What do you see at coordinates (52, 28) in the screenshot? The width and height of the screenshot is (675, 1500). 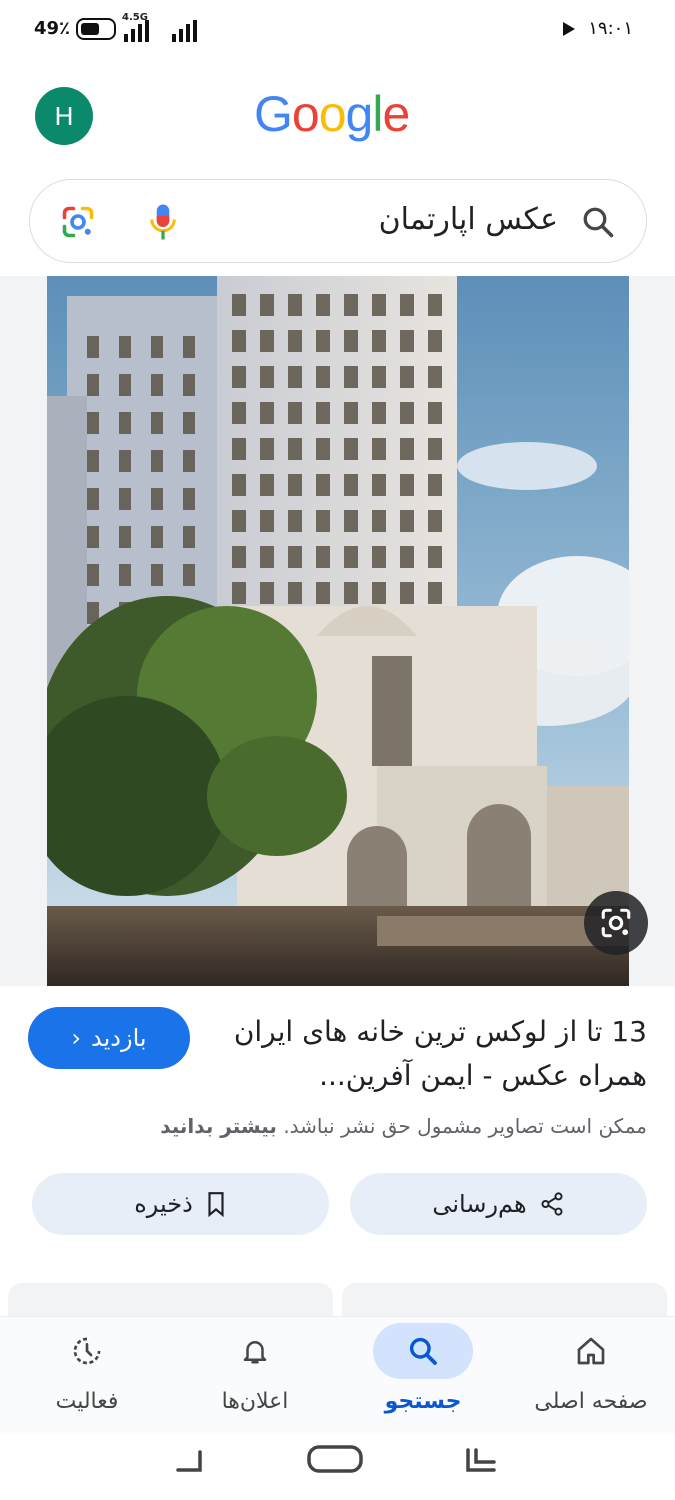 I see `battery-level: 49٪` at bounding box center [52, 28].